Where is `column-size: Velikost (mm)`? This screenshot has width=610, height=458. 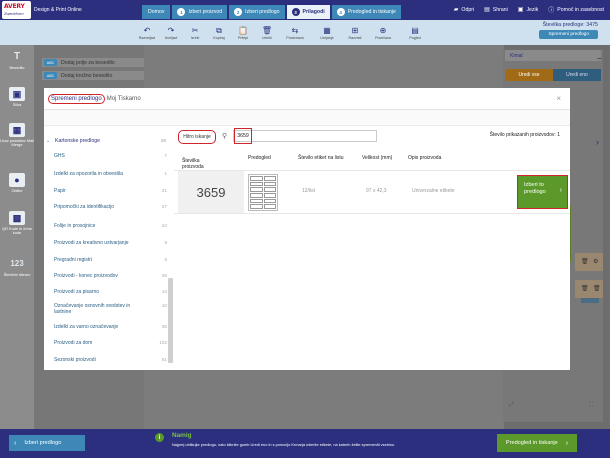
column-size: Velikost (mm) is located at coordinates (377, 158).